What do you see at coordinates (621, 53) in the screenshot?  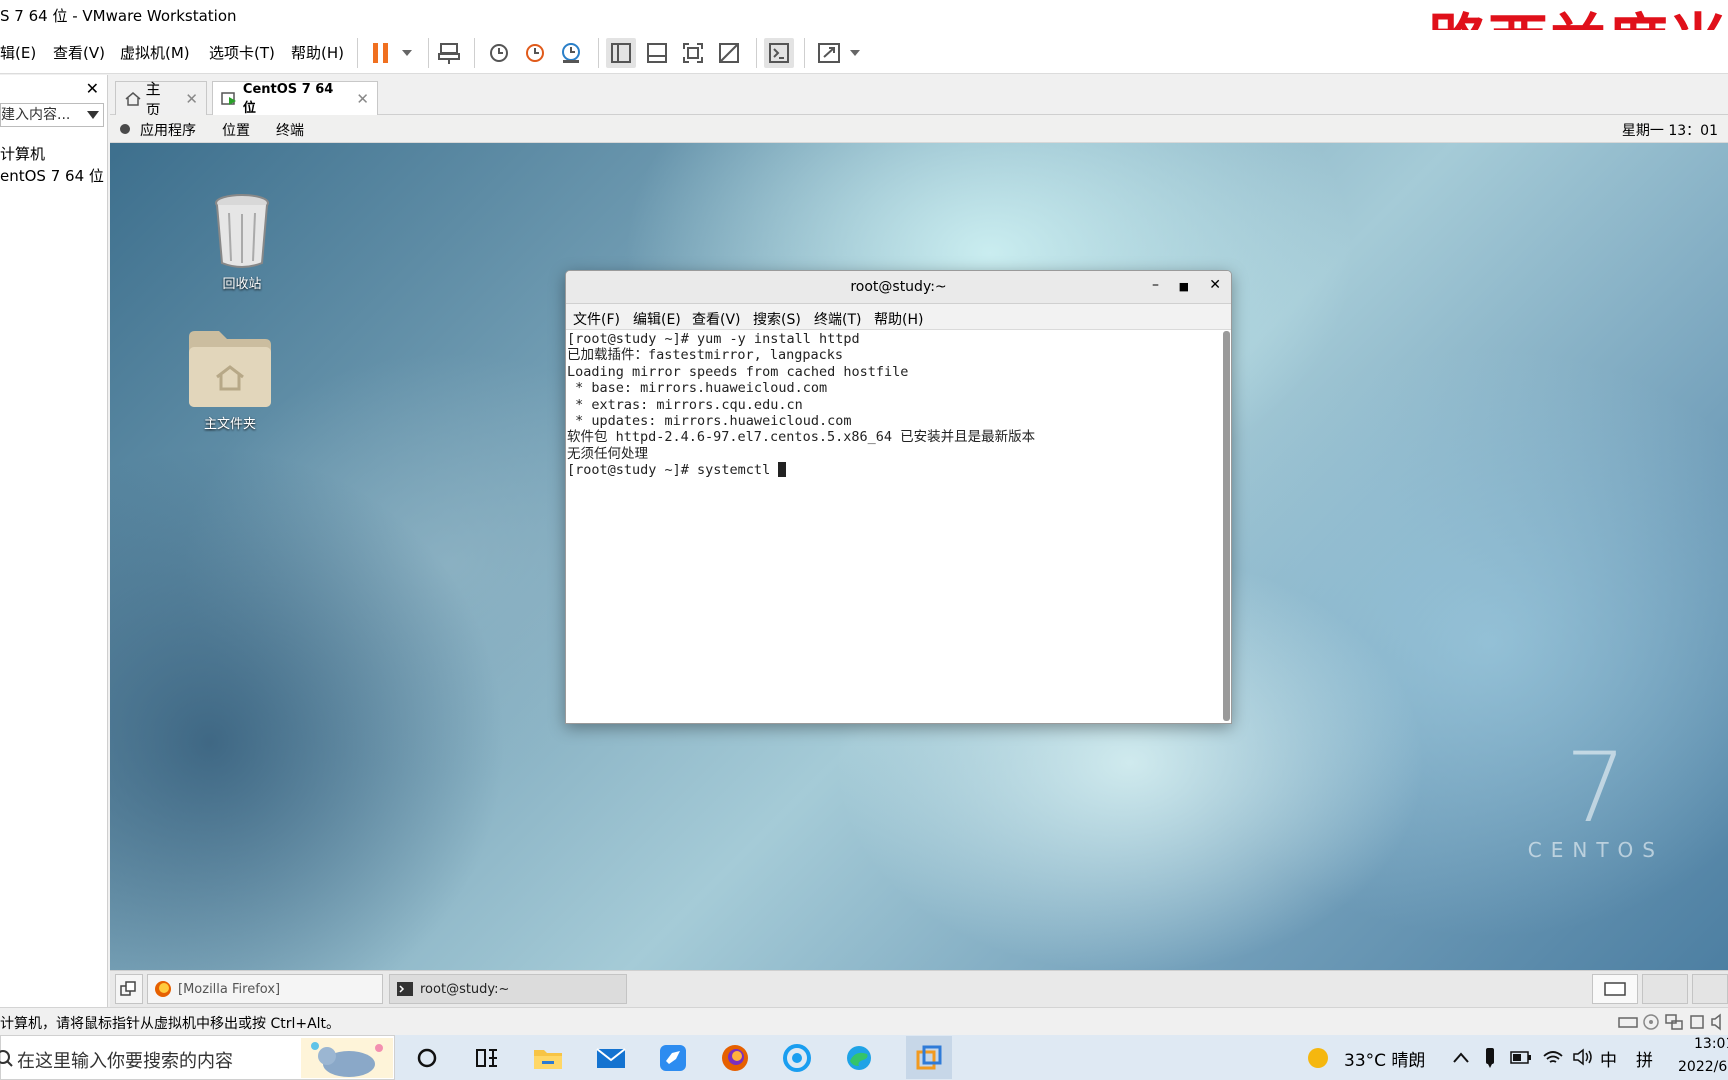 I see `show-library-button` at bounding box center [621, 53].